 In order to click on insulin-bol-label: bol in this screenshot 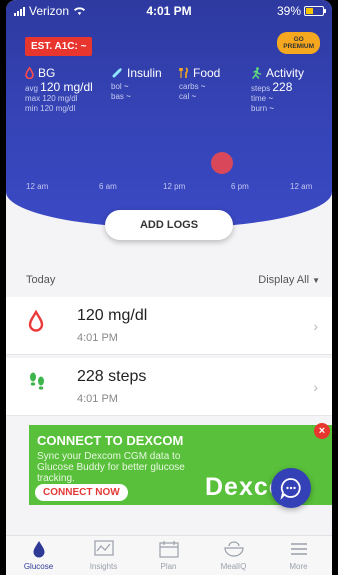, I will do `click(116, 86)`.